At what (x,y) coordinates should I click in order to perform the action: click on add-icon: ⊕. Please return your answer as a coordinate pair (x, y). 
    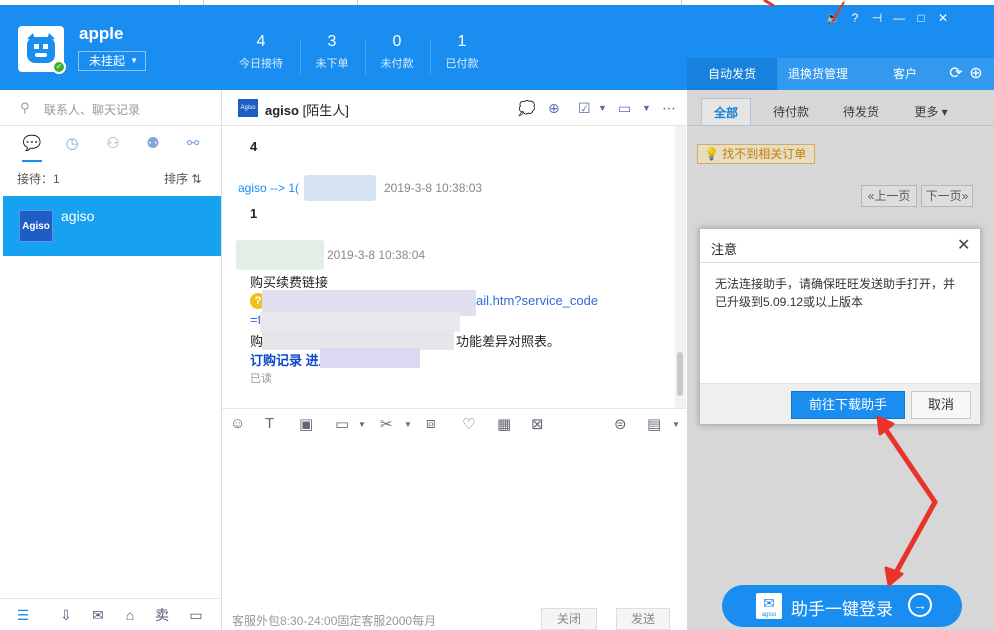
    Looking at the image, I should click on (976, 74).